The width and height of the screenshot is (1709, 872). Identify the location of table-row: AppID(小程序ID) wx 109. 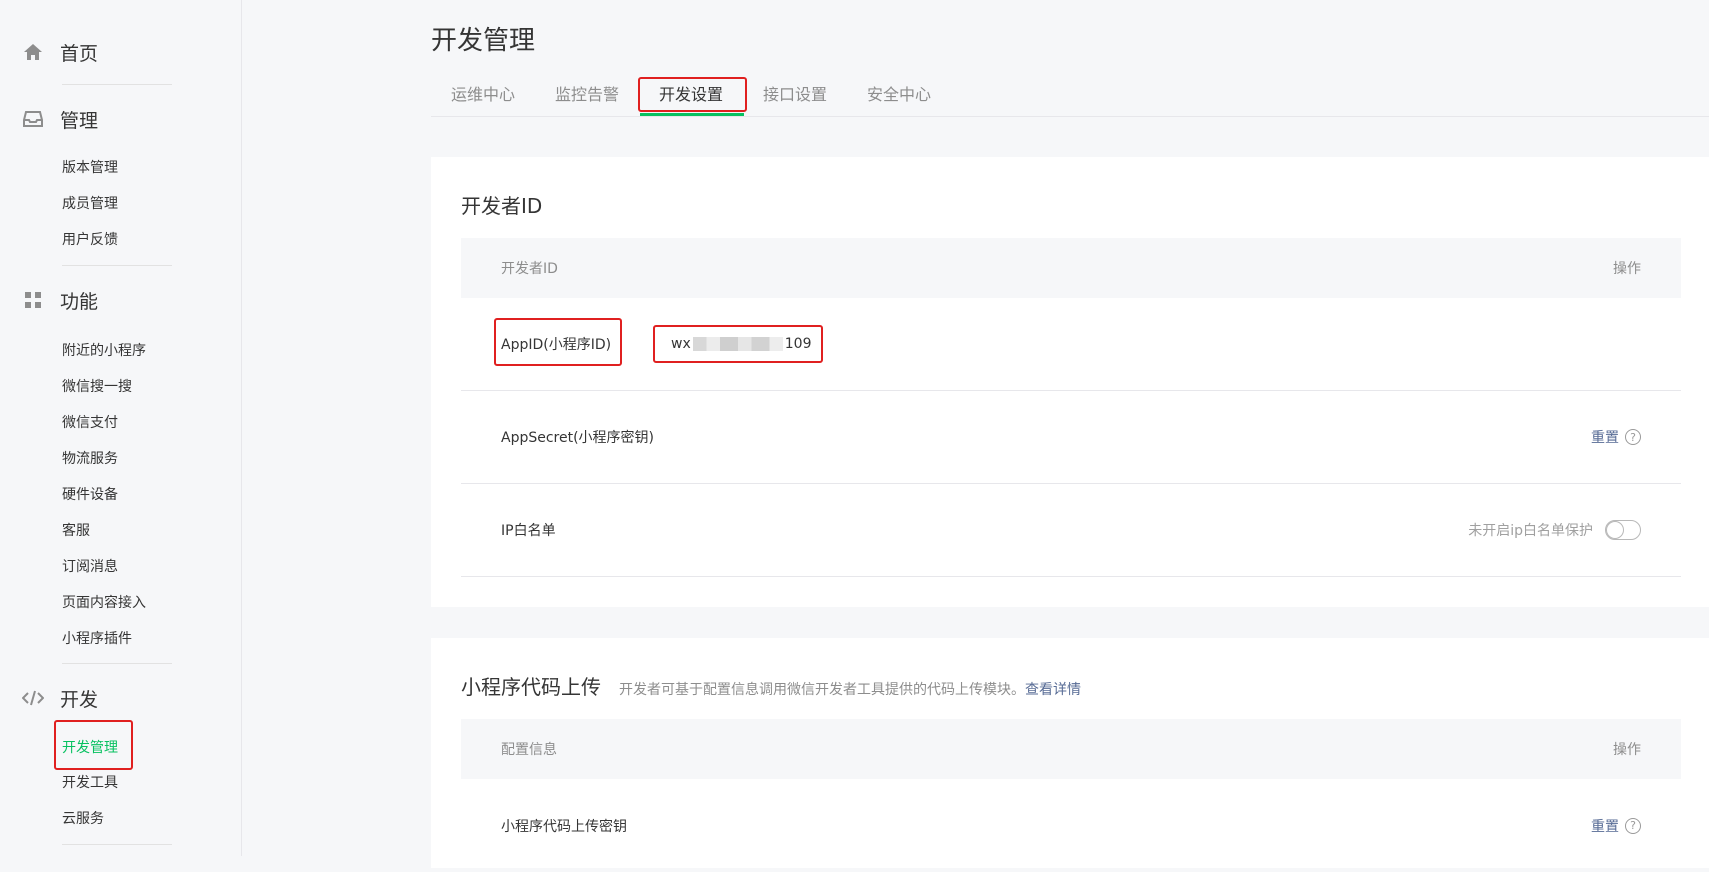
(1071, 344).